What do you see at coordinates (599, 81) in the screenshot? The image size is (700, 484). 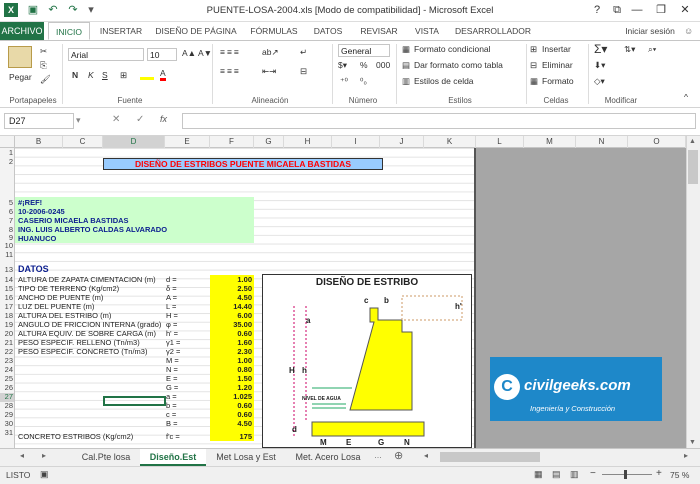 I see `clear-icon: ◇▾` at bounding box center [599, 81].